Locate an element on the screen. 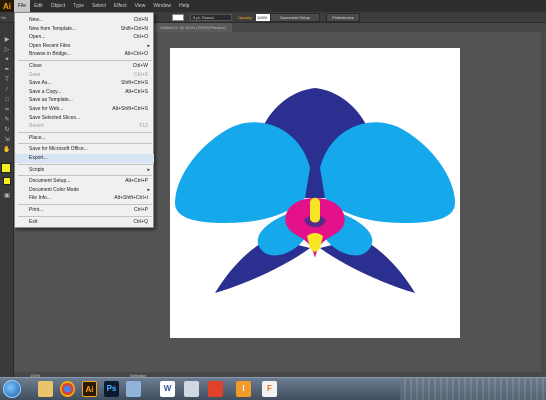  menu-item-label: Save is located at coordinates (35, 74).